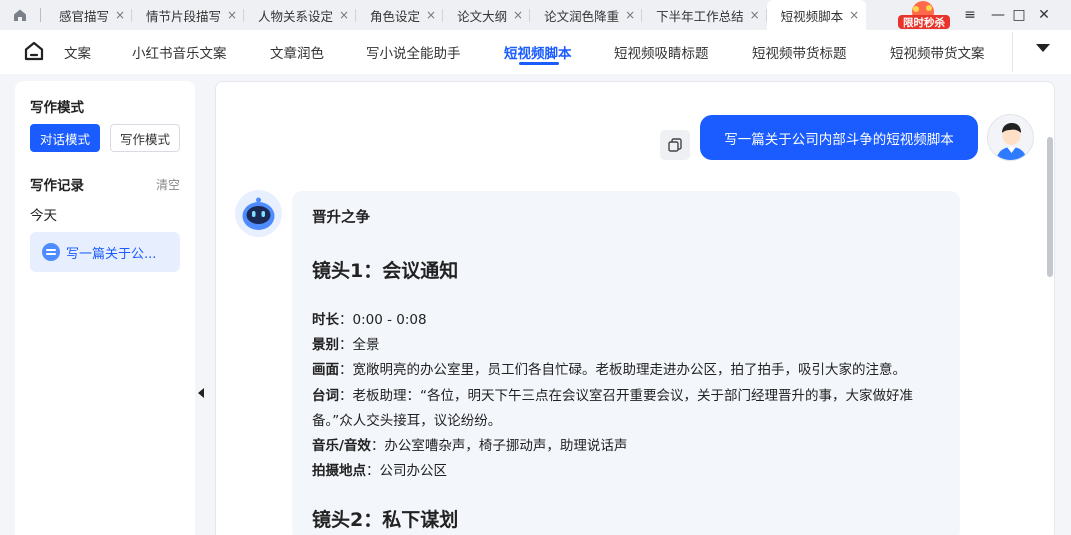 The height and width of the screenshot is (535, 1071). What do you see at coordinates (1012, 52) in the screenshot?
I see `nav-divider` at bounding box center [1012, 52].